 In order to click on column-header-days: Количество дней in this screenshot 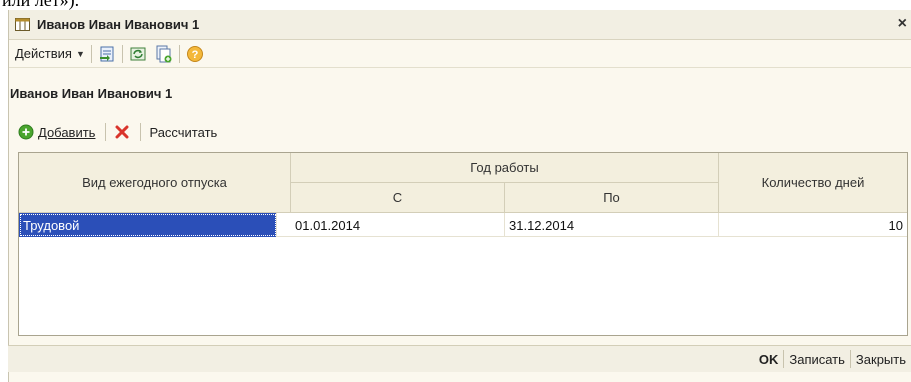, I will do `click(813, 183)`.